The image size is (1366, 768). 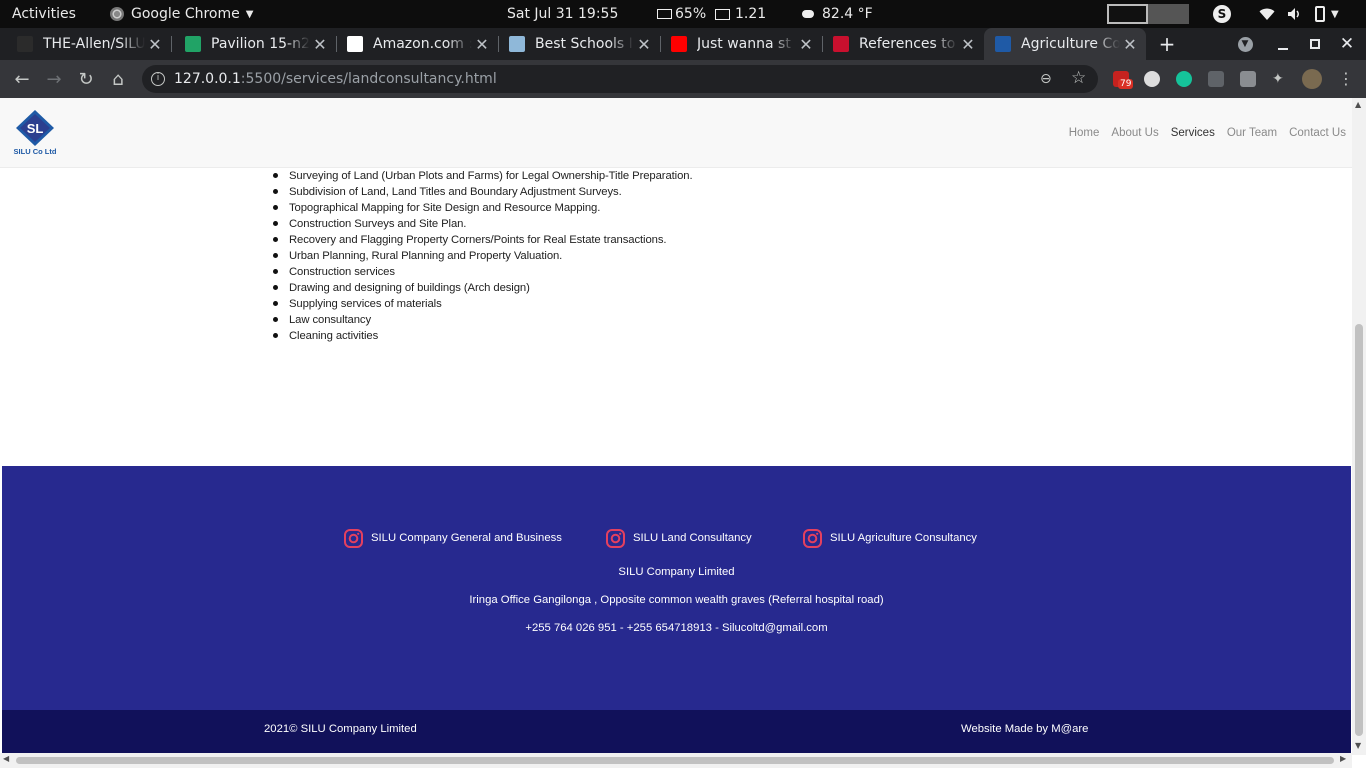 I want to click on grammarly-icon, so click(x=1184, y=79).